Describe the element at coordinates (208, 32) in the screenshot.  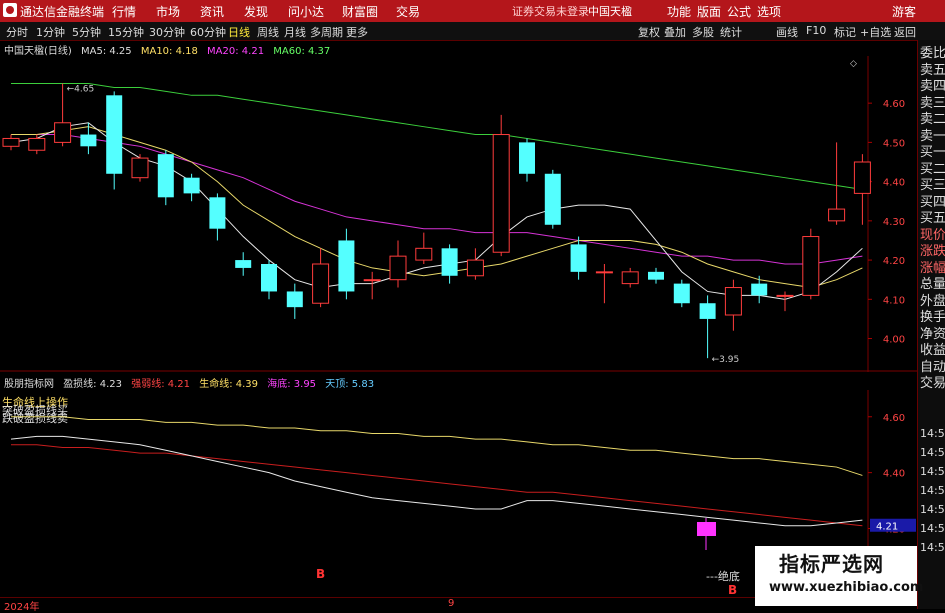
I see `period-60min: 60分钟` at that location.